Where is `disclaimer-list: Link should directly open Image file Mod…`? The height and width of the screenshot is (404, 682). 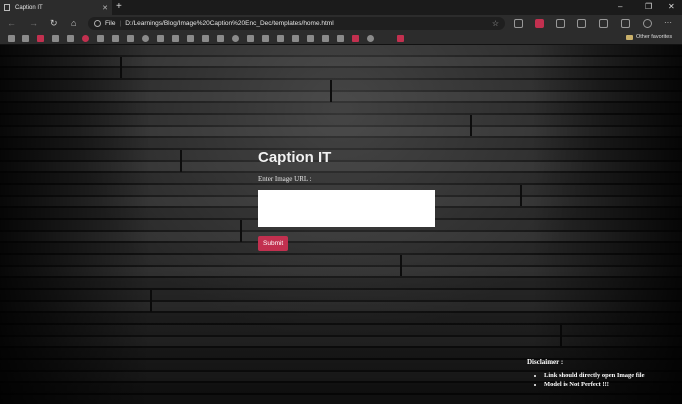
disclaimer-list: Link should directly open Image file Mod… is located at coordinates (604, 380).